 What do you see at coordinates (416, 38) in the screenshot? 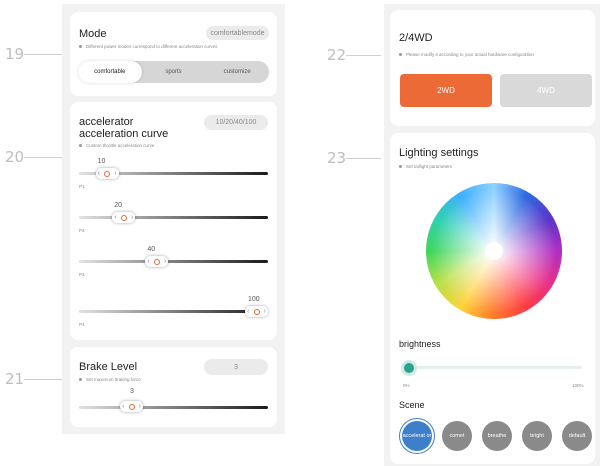
I see `drive-title: 2/4WD` at bounding box center [416, 38].